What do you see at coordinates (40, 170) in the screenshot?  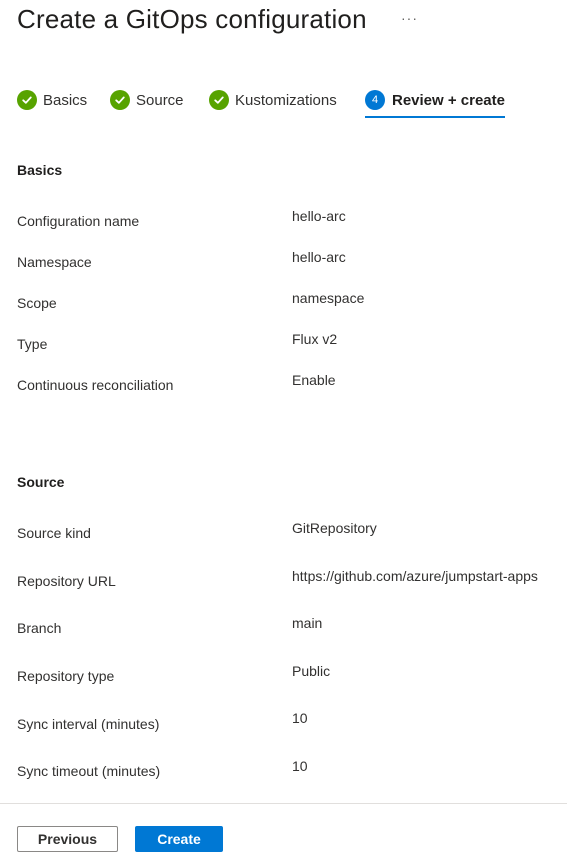 I see `basics-heading: Basics` at bounding box center [40, 170].